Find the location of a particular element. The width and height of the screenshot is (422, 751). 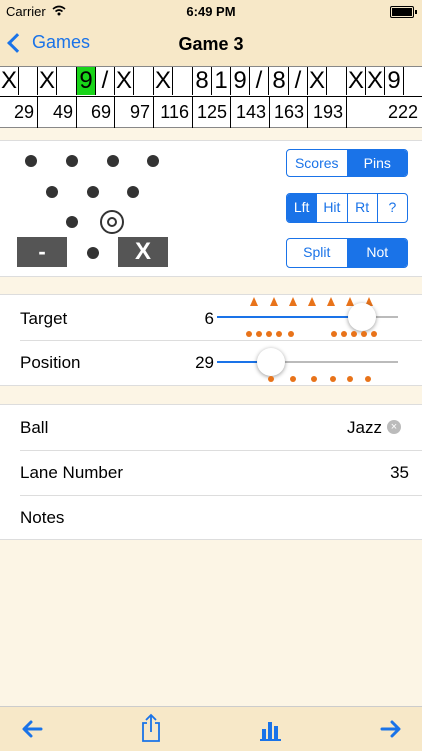

not-split-segment: Not is located at coordinates (377, 253).